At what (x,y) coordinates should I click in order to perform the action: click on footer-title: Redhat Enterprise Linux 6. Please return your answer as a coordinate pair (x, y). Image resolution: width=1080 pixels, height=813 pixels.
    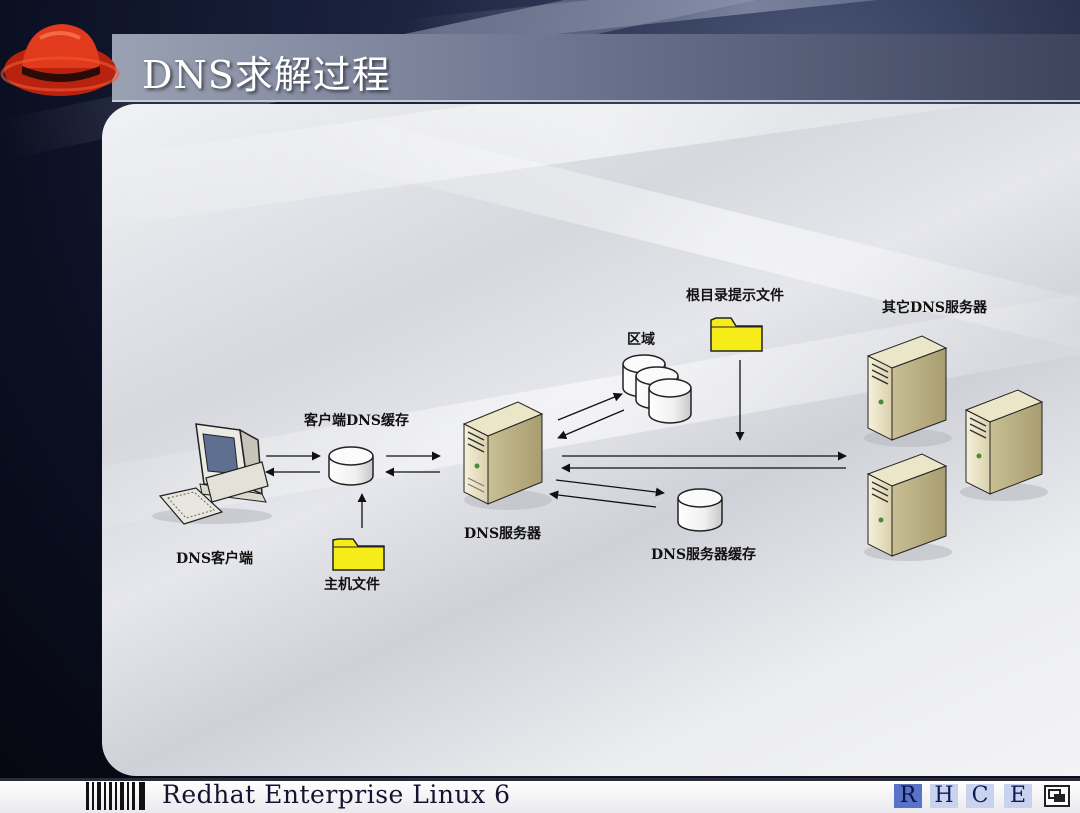
    Looking at the image, I should click on (336, 794).